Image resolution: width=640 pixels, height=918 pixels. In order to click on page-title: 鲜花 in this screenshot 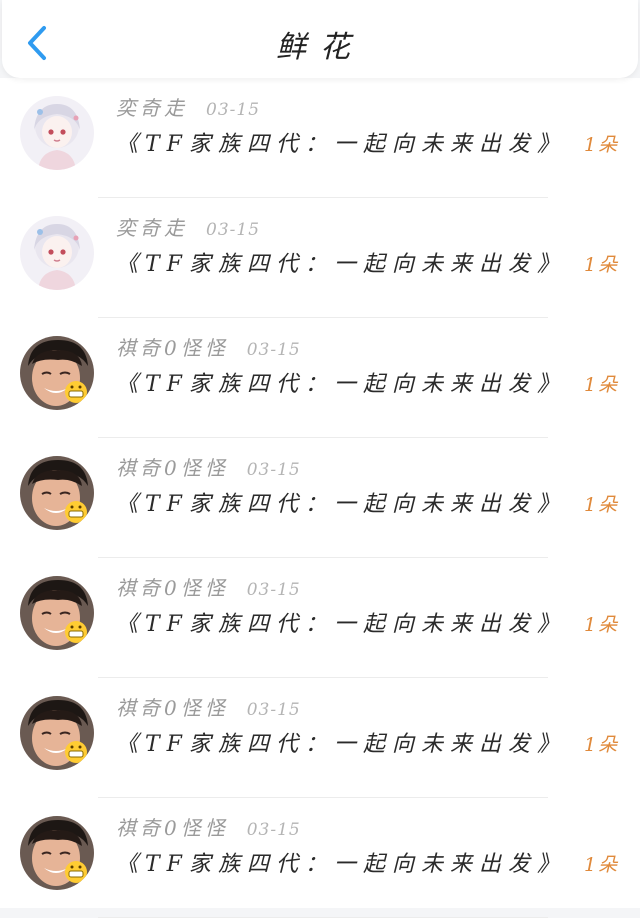, I will do `click(320, 47)`.